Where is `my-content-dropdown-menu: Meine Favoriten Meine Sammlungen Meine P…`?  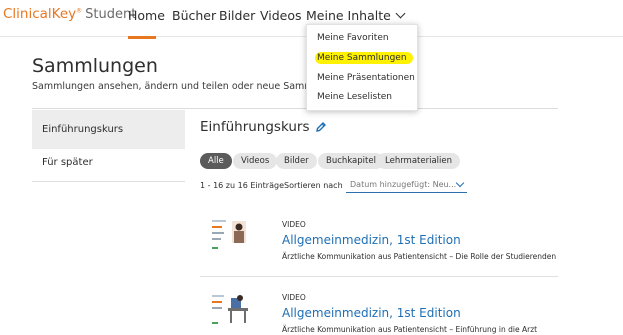 my-content-dropdown-menu: Meine Favoriten Meine Sammlungen Meine P… is located at coordinates (362, 67).